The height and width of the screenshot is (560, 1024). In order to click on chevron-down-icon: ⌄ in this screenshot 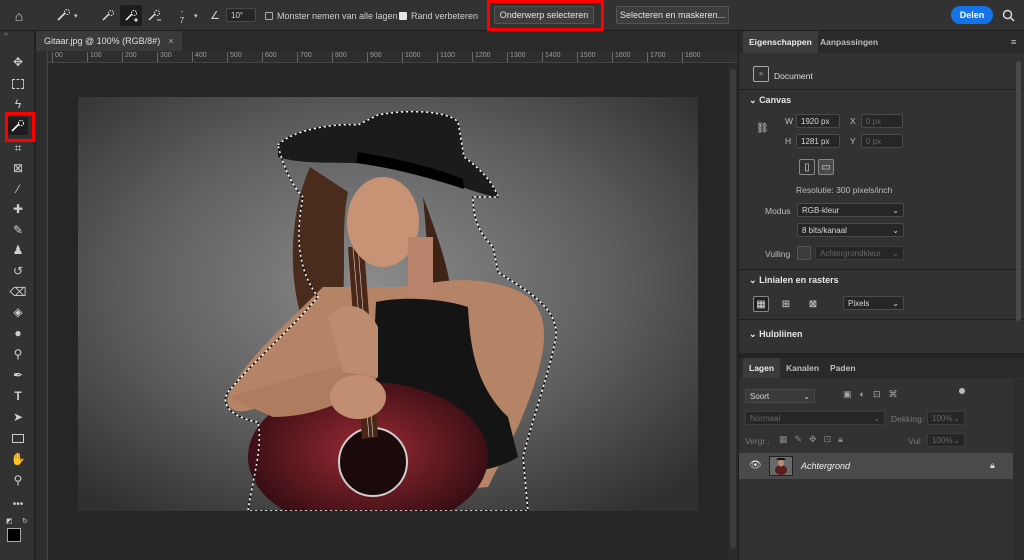, I will do `click(895, 210)`.